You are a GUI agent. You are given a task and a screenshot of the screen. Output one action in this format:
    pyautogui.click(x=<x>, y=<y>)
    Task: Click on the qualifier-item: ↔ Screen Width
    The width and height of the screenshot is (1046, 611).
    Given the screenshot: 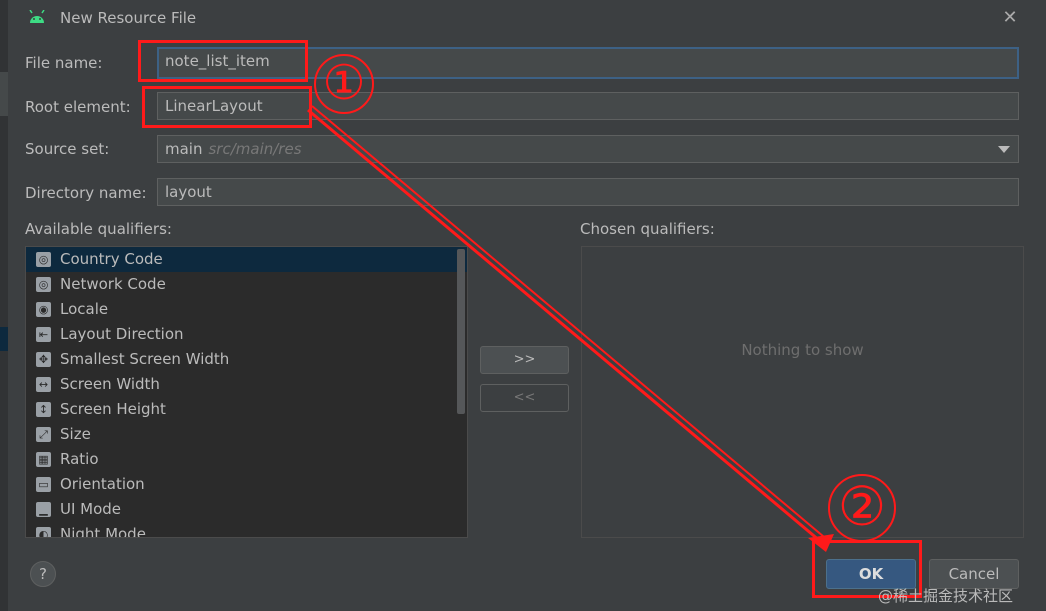 What is the action you would take?
    pyautogui.click(x=246, y=384)
    